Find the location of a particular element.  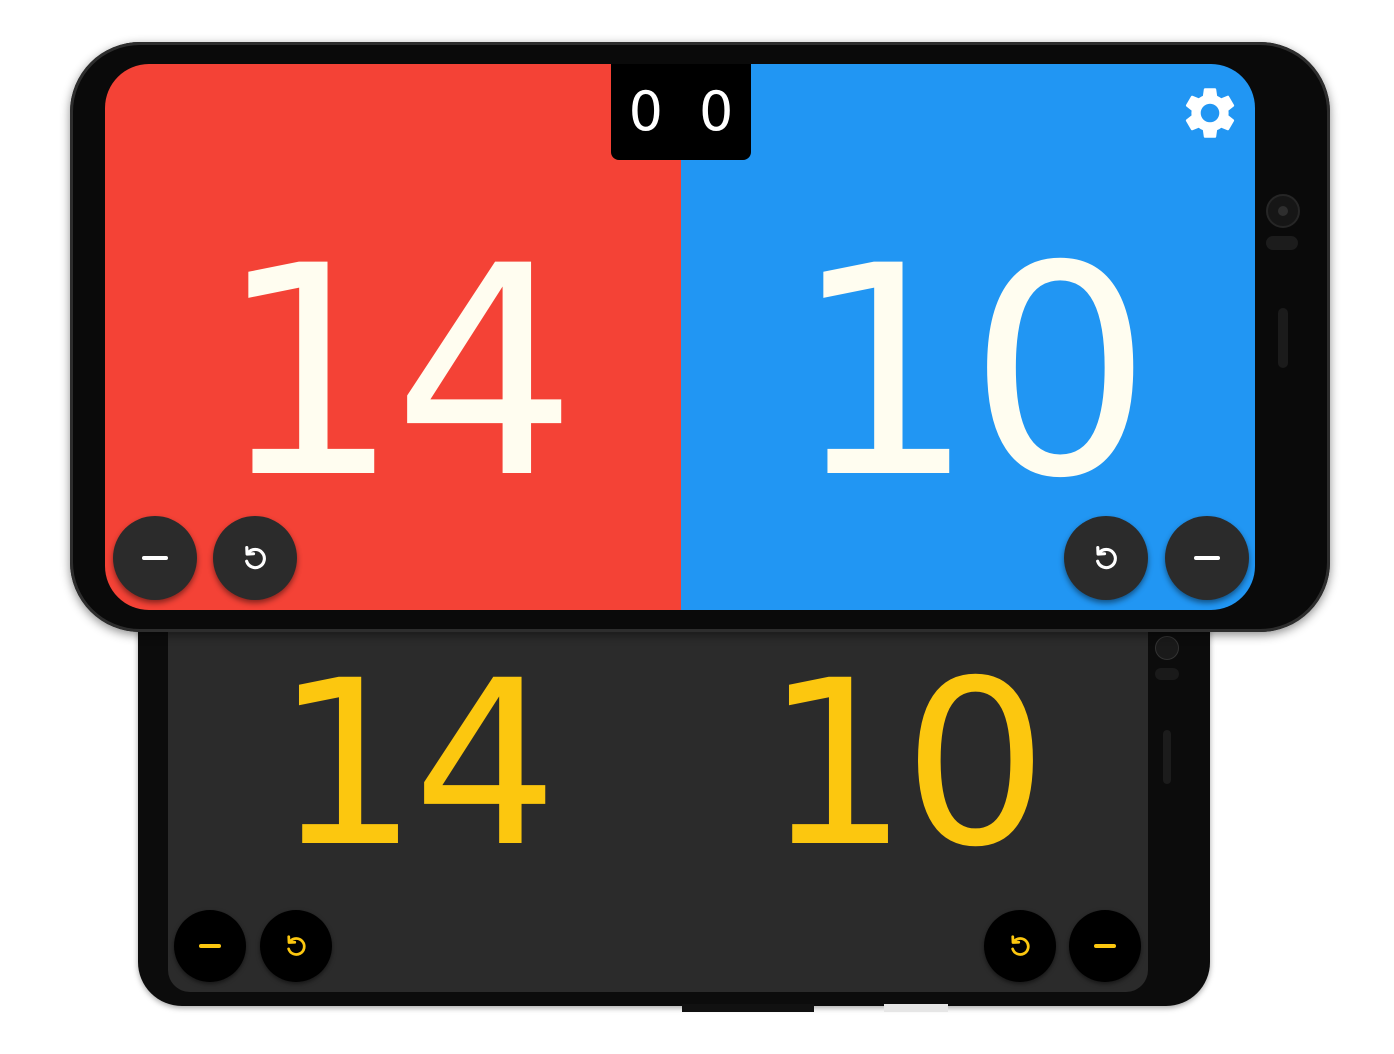

gear-icon is located at coordinates (1210, 113).